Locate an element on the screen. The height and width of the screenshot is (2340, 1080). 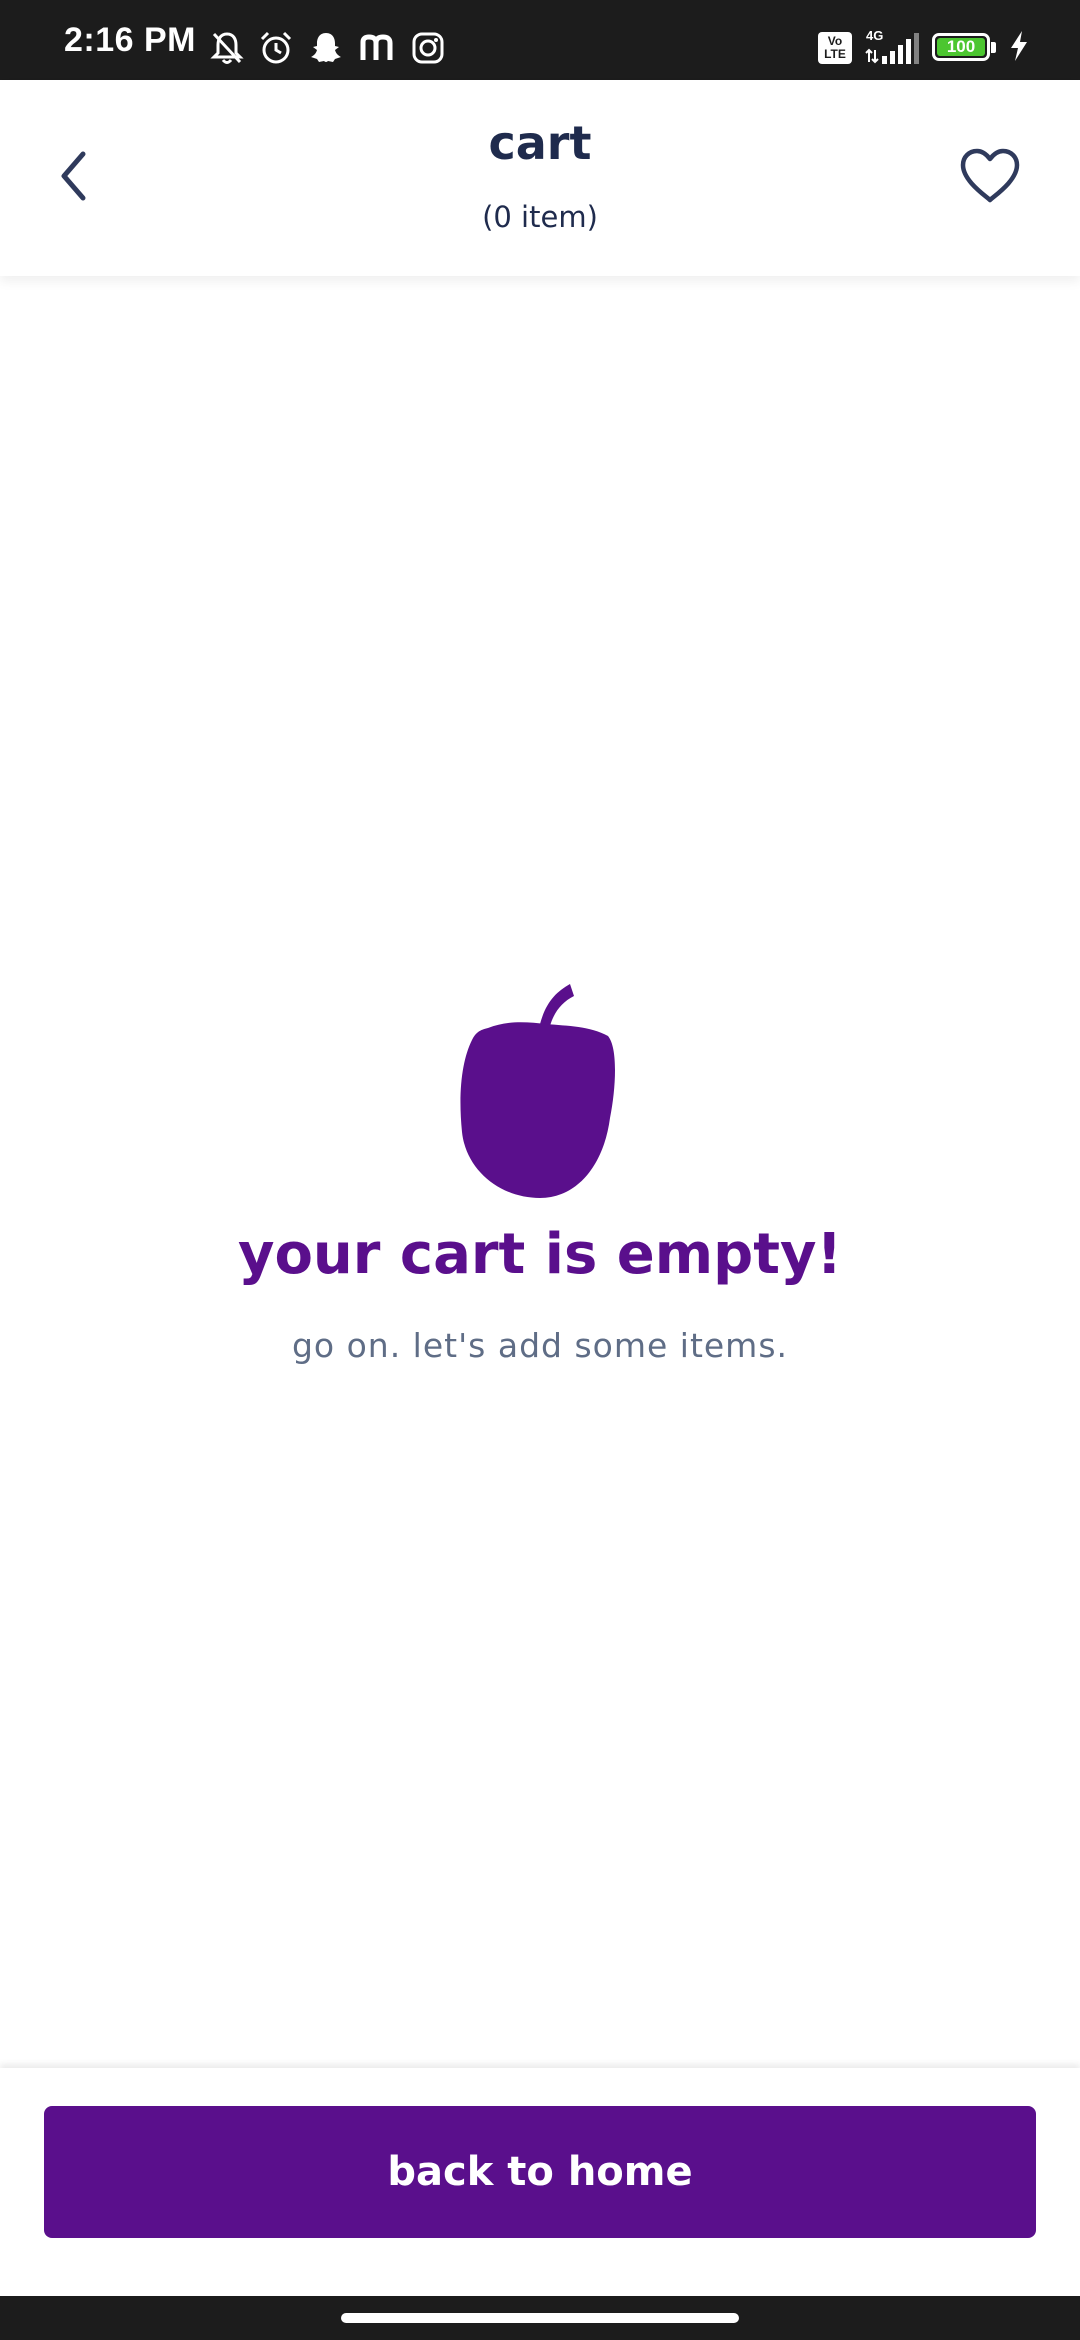
status-time: 2:16 PM is located at coordinates (130, 40).